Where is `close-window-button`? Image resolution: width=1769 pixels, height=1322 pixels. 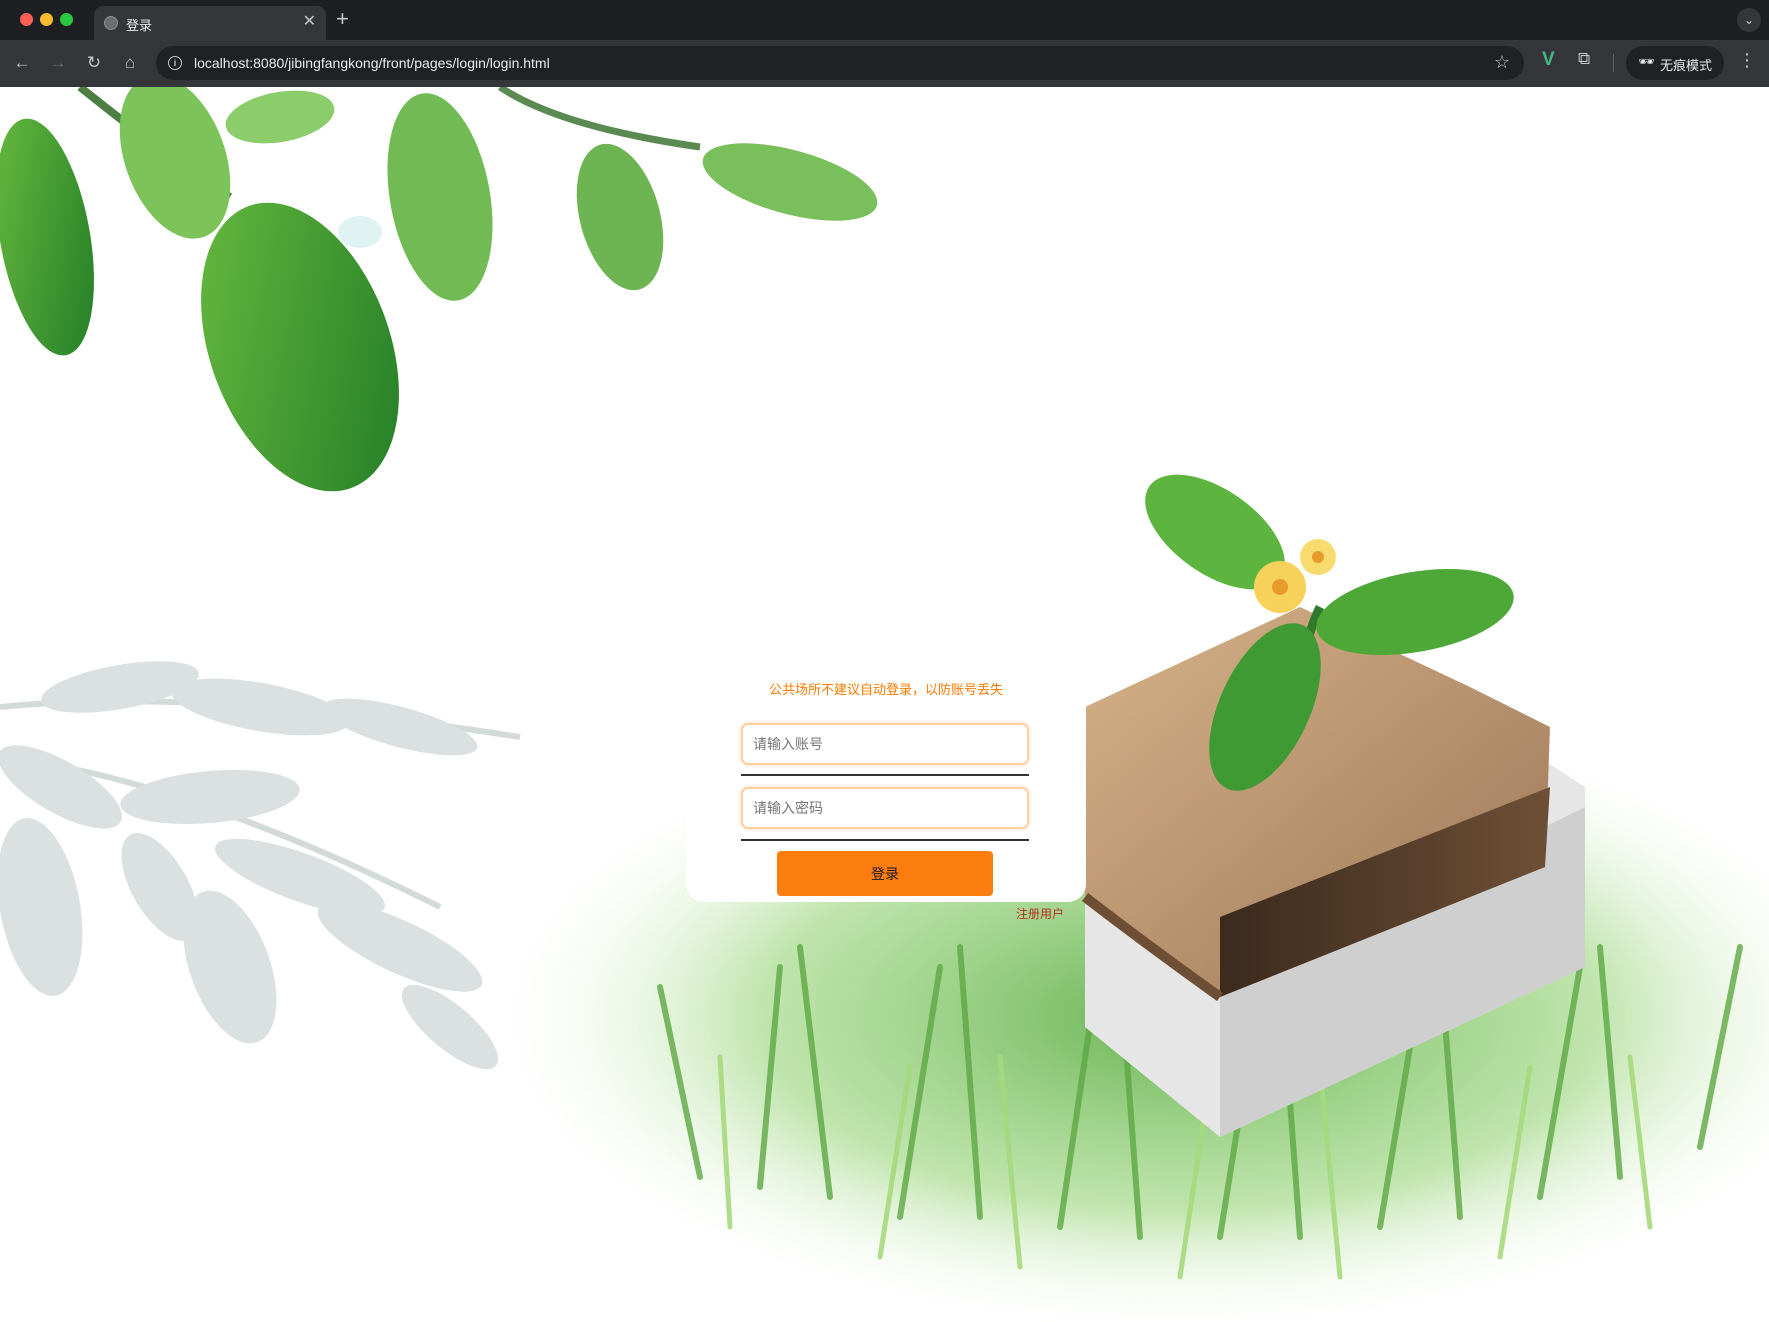
close-window-button is located at coordinates (26, 19).